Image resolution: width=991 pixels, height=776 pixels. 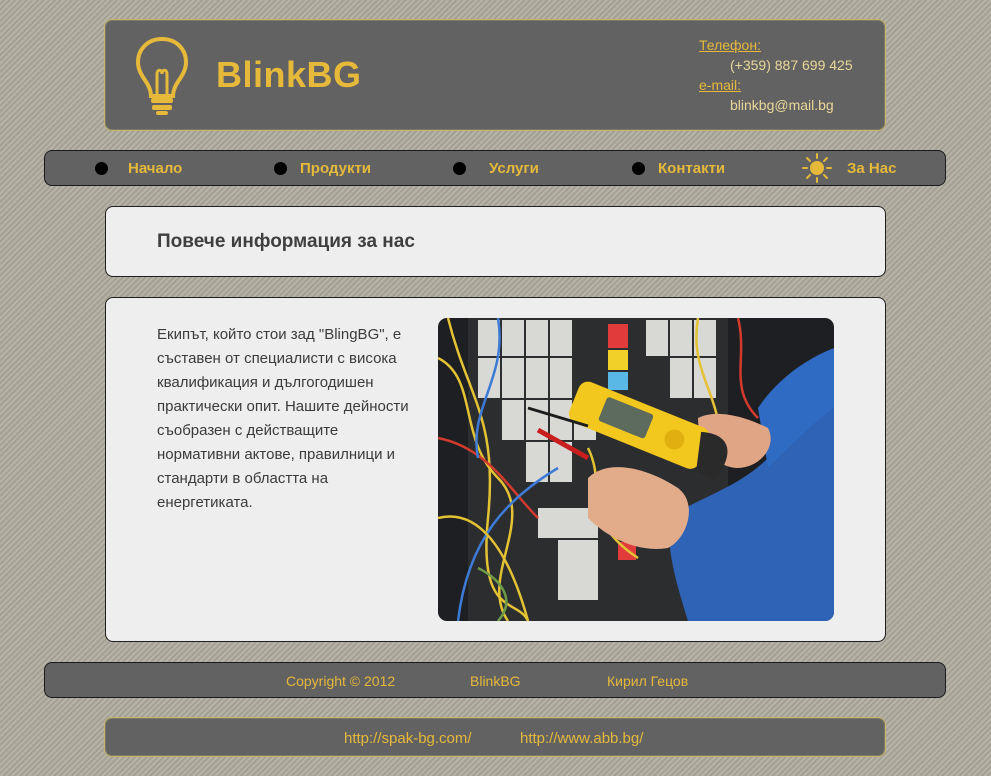 I want to click on nav-label-about: За Нас, so click(x=871, y=168).